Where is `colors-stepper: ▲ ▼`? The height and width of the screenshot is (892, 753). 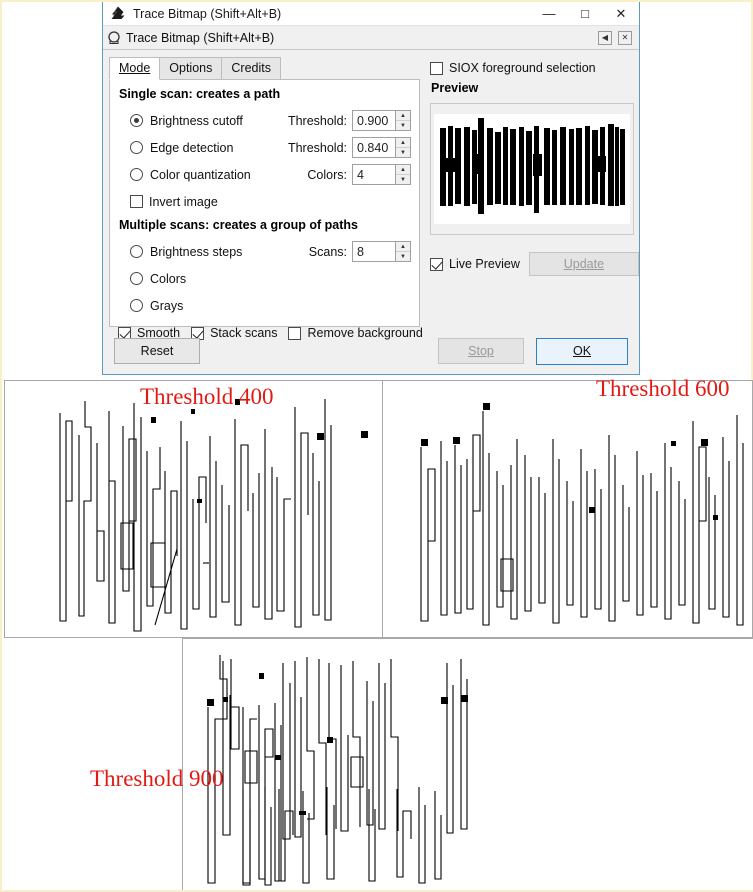
colors-stepper: ▲ ▼ is located at coordinates (403, 174).